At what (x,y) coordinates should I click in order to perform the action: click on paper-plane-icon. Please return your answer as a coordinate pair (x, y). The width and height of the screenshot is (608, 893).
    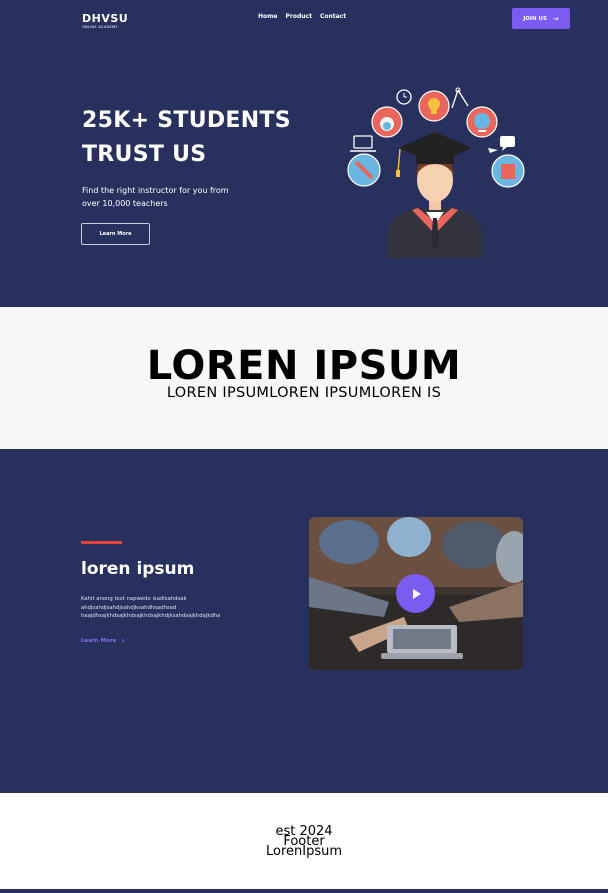
    Looking at the image, I should click on (493, 150).